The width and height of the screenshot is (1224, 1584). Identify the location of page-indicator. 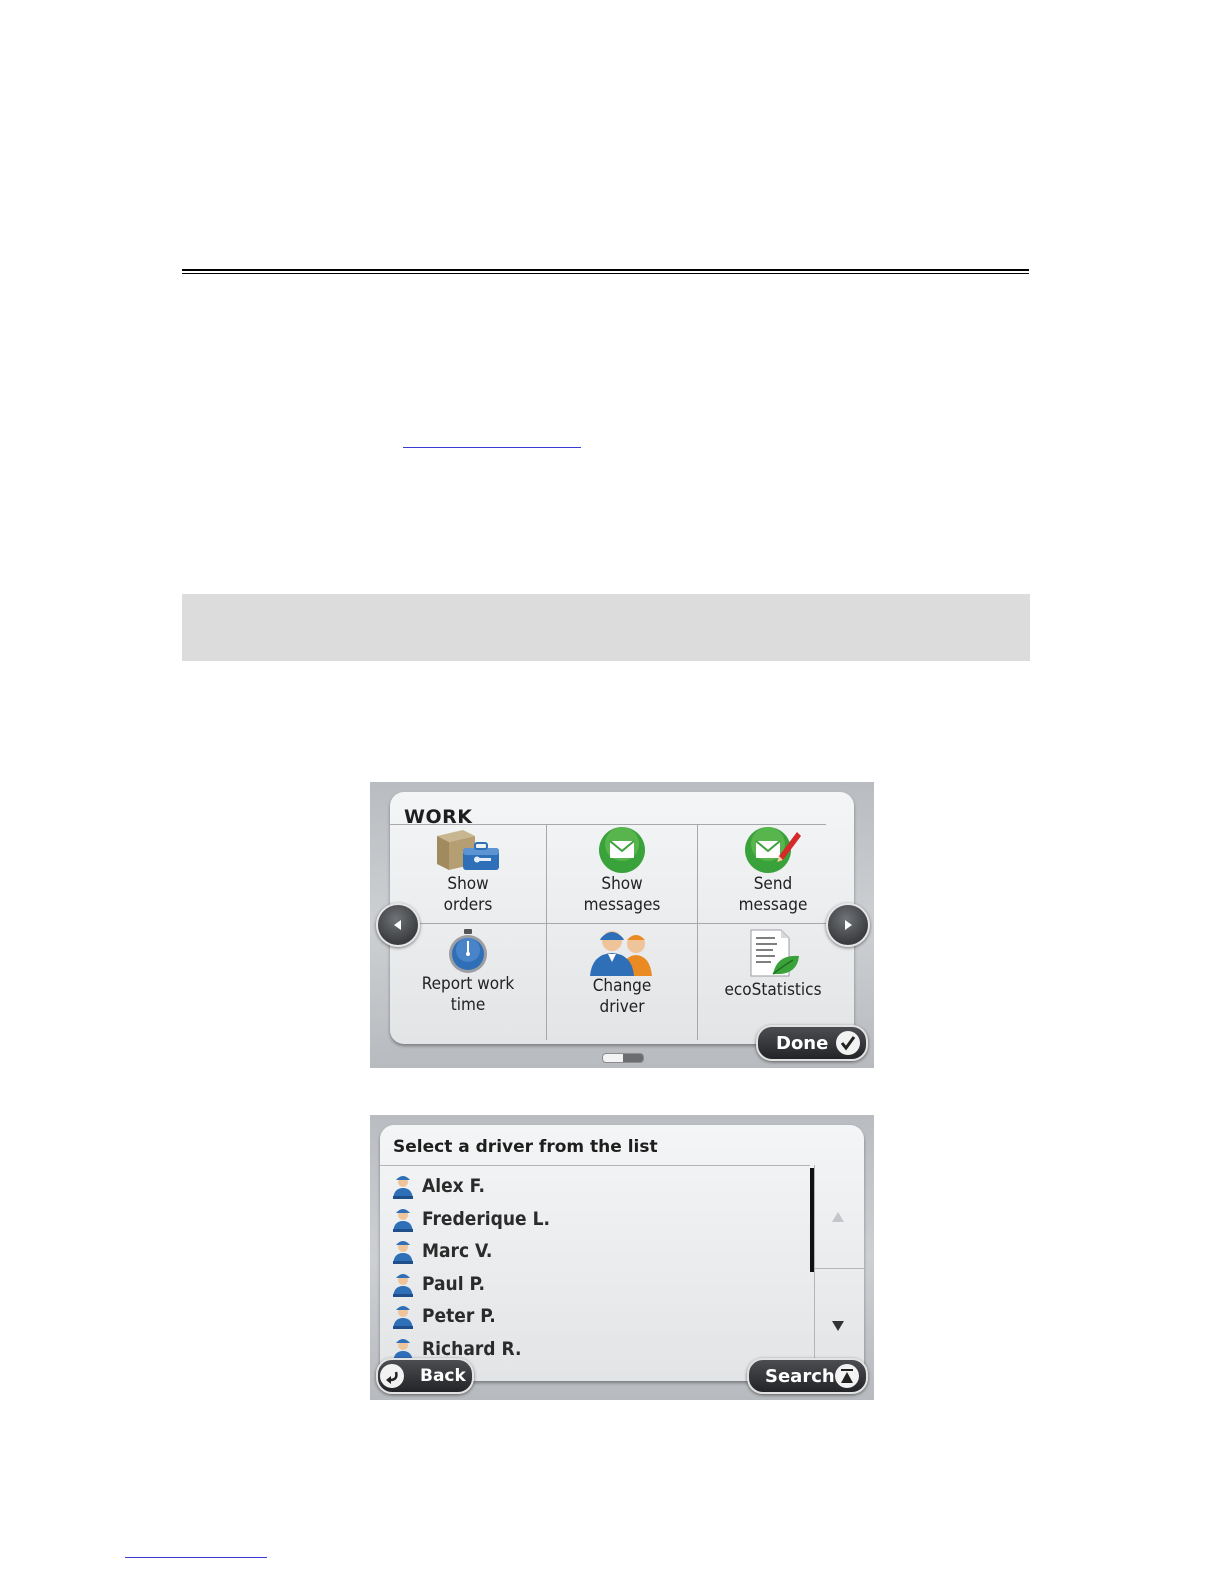
(623, 1058).